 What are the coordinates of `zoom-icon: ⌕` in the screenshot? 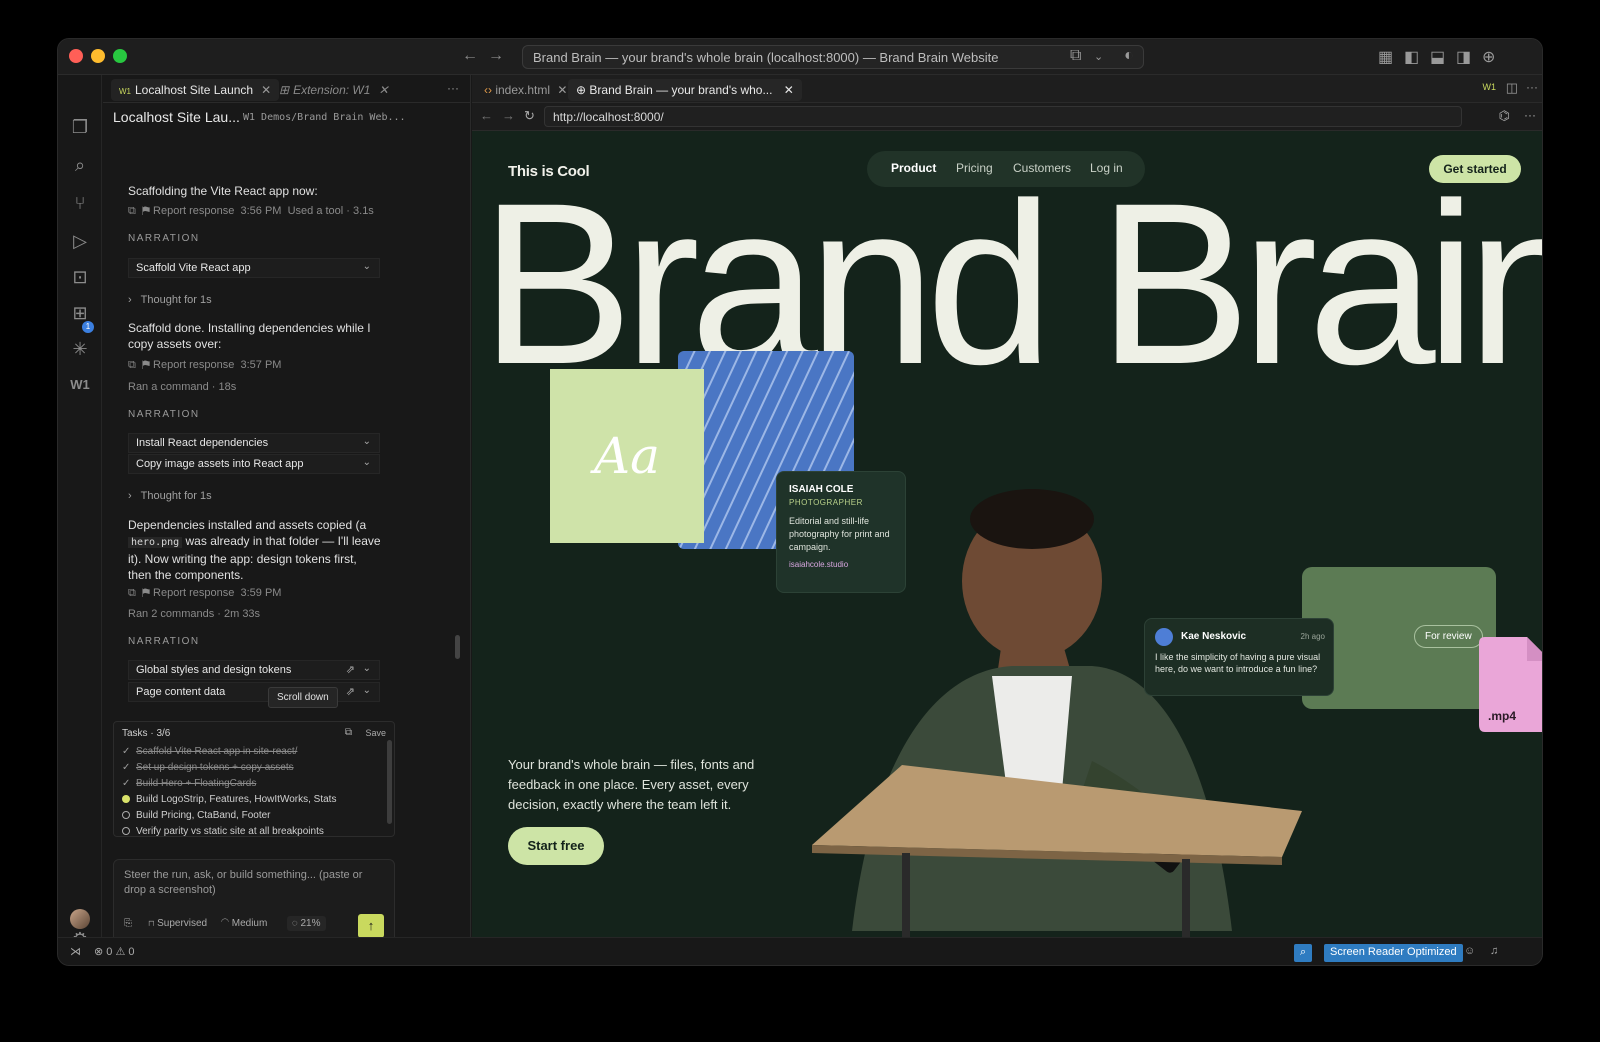 It's located at (1303, 953).